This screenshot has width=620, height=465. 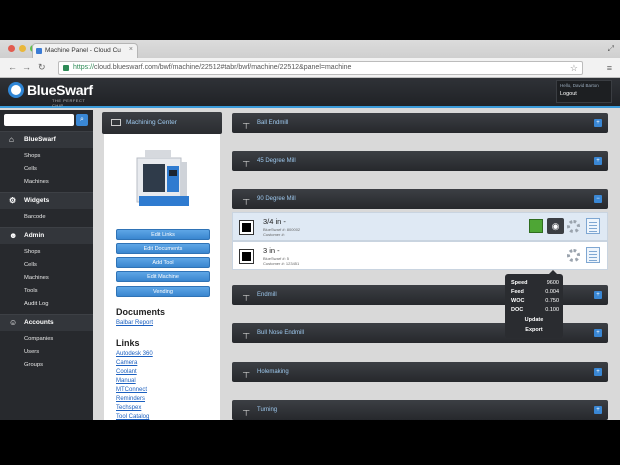 What do you see at coordinates (82, 120) in the screenshot?
I see `search-icon: ⌕` at bounding box center [82, 120].